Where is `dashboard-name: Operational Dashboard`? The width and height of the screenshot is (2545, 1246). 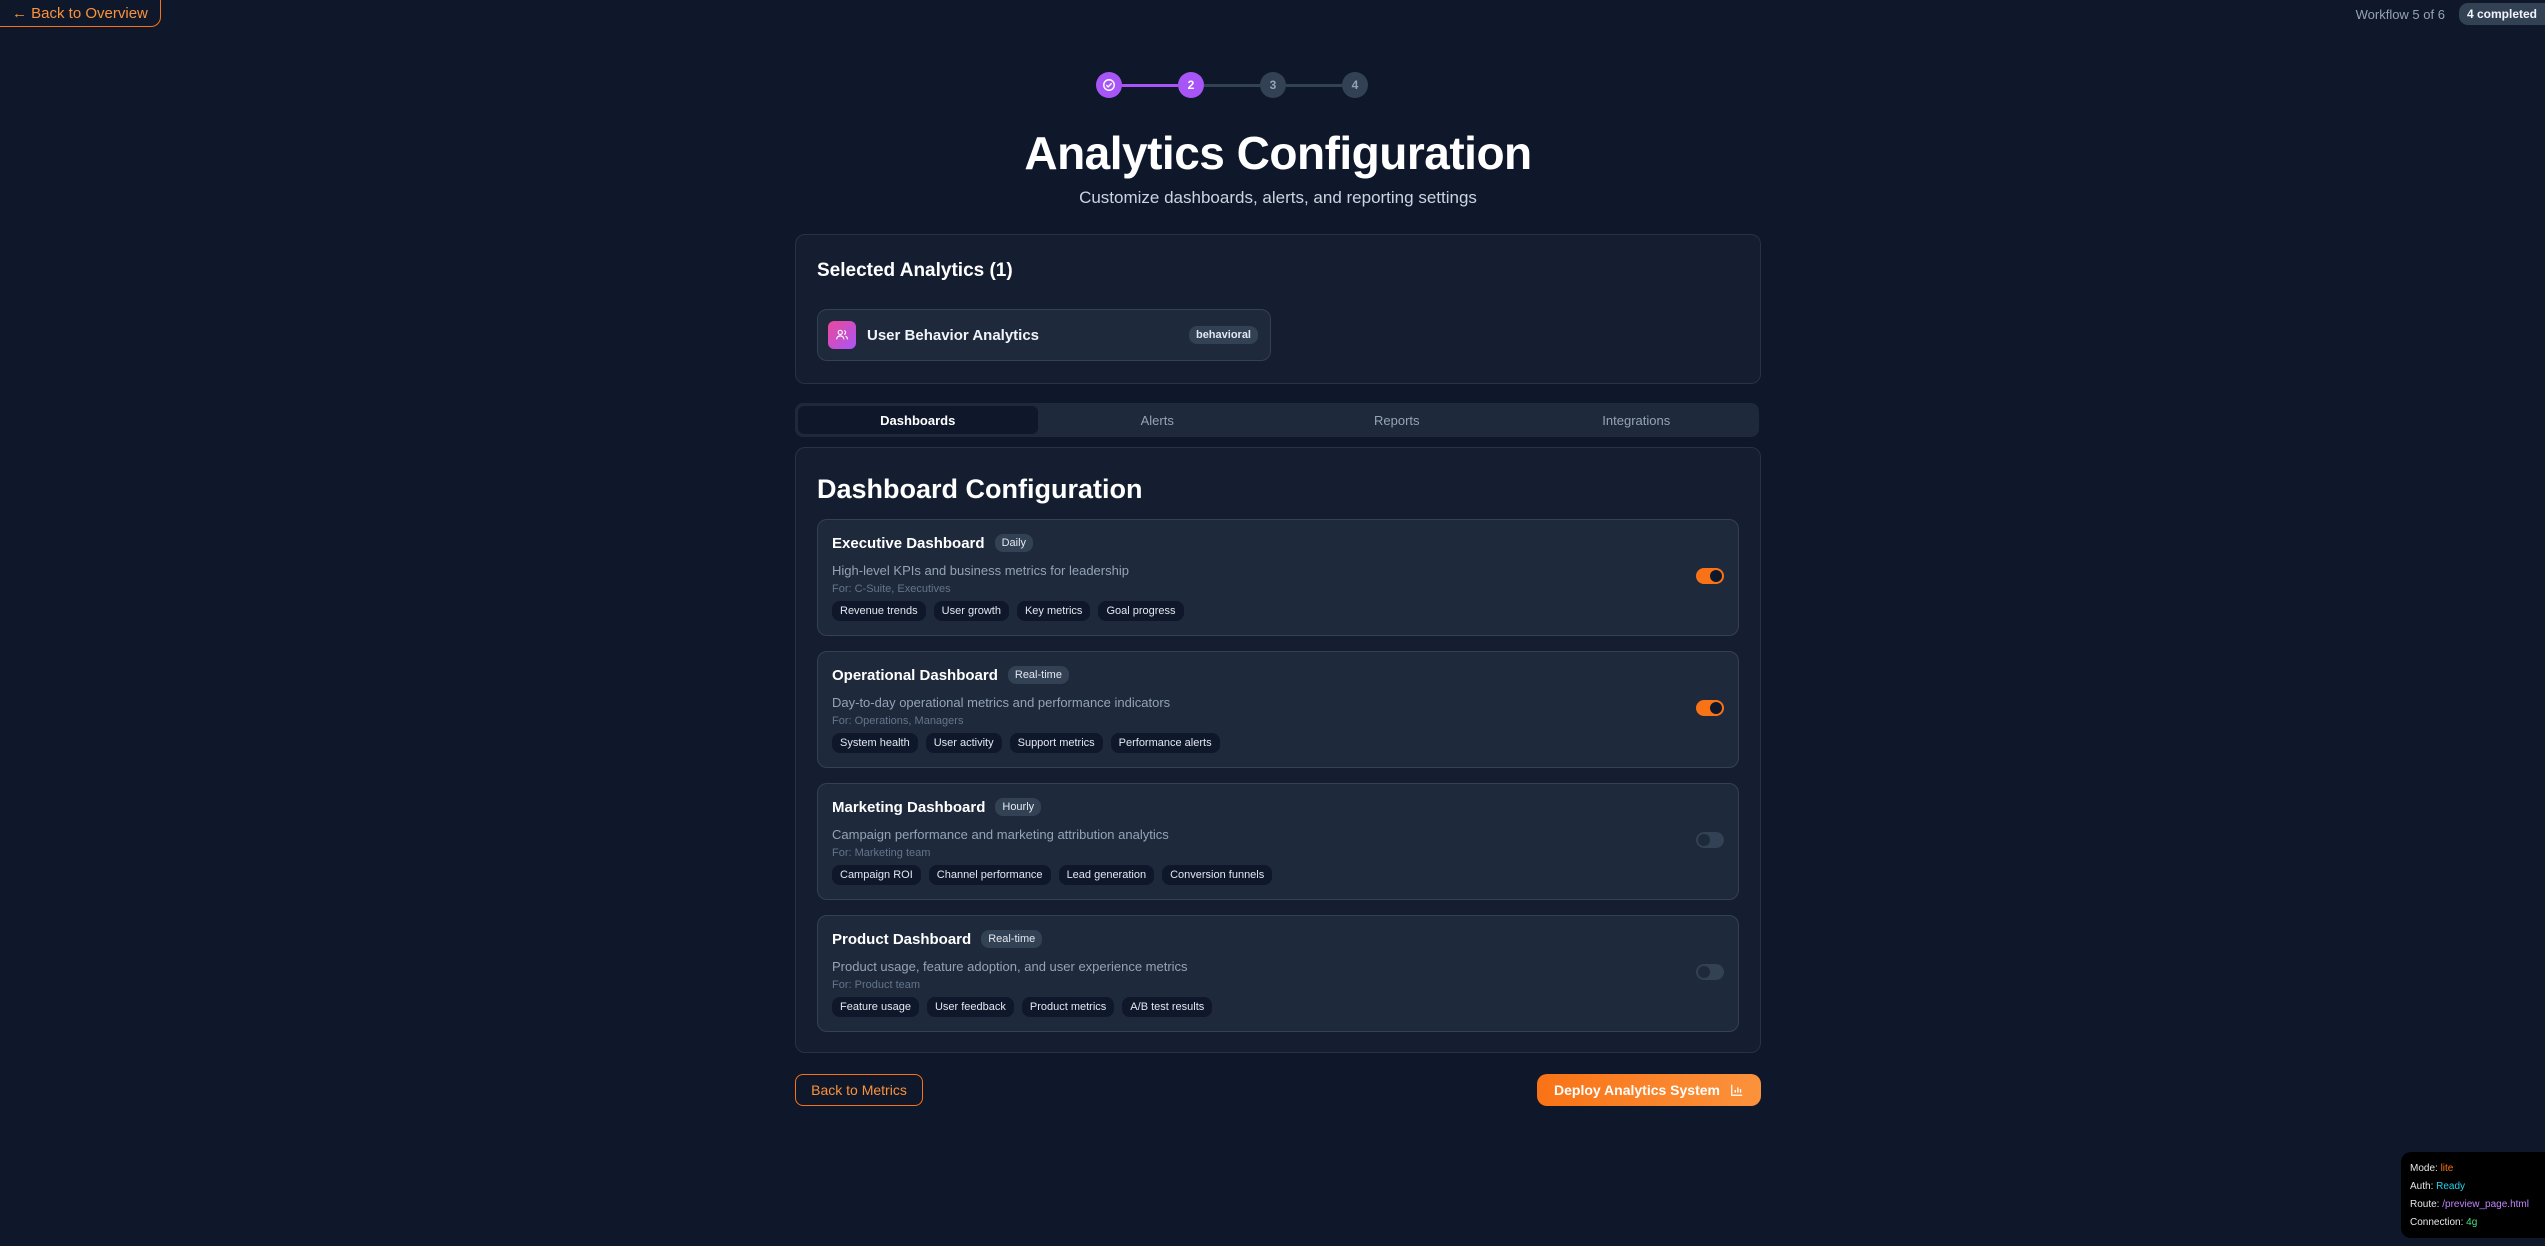 dashboard-name: Operational Dashboard is located at coordinates (915, 675).